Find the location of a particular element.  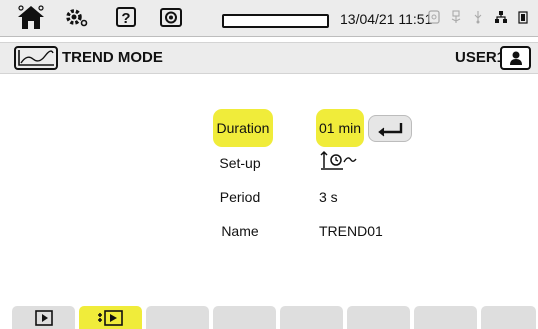

record-config-icon is located at coordinates (110, 317).